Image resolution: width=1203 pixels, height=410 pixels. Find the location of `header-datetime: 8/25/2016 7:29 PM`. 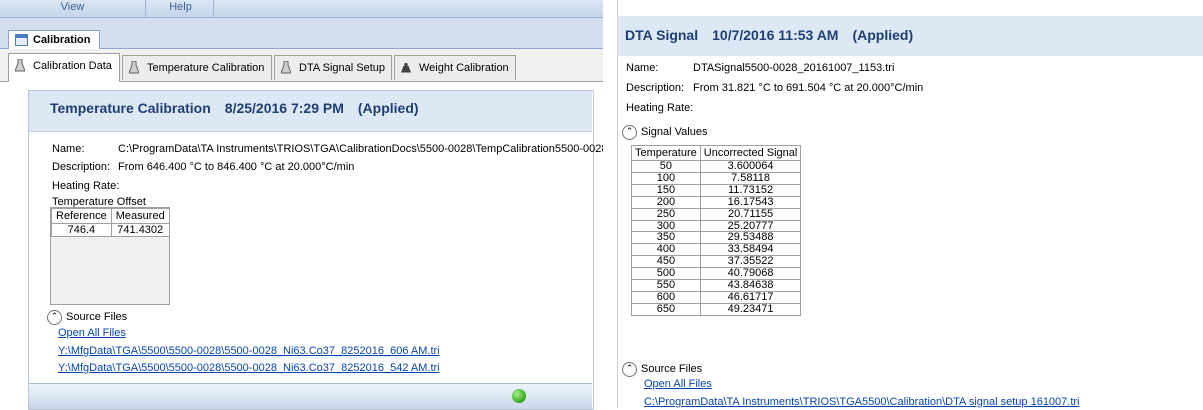

header-datetime: 8/25/2016 7:29 PM is located at coordinates (284, 108).